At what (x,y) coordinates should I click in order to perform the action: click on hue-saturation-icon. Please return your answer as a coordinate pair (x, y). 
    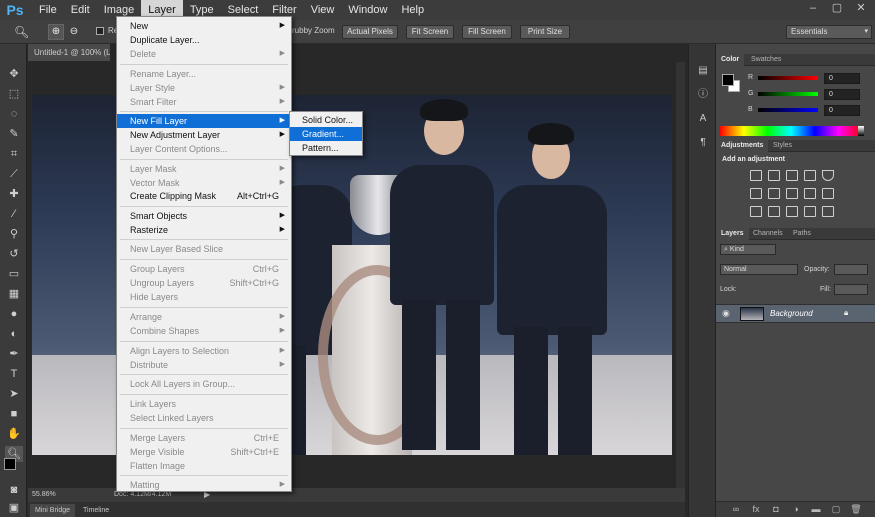
    Looking at the image, I should click on (756, 193).